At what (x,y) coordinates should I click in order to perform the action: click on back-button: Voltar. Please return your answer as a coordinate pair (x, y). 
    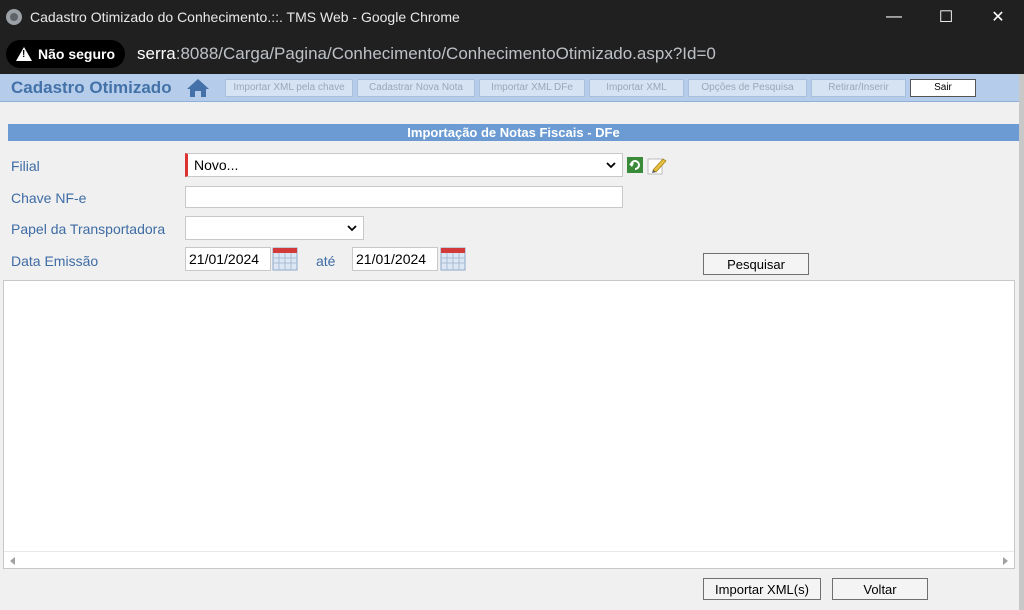
    Looking at the image, I should click on (880, 589).